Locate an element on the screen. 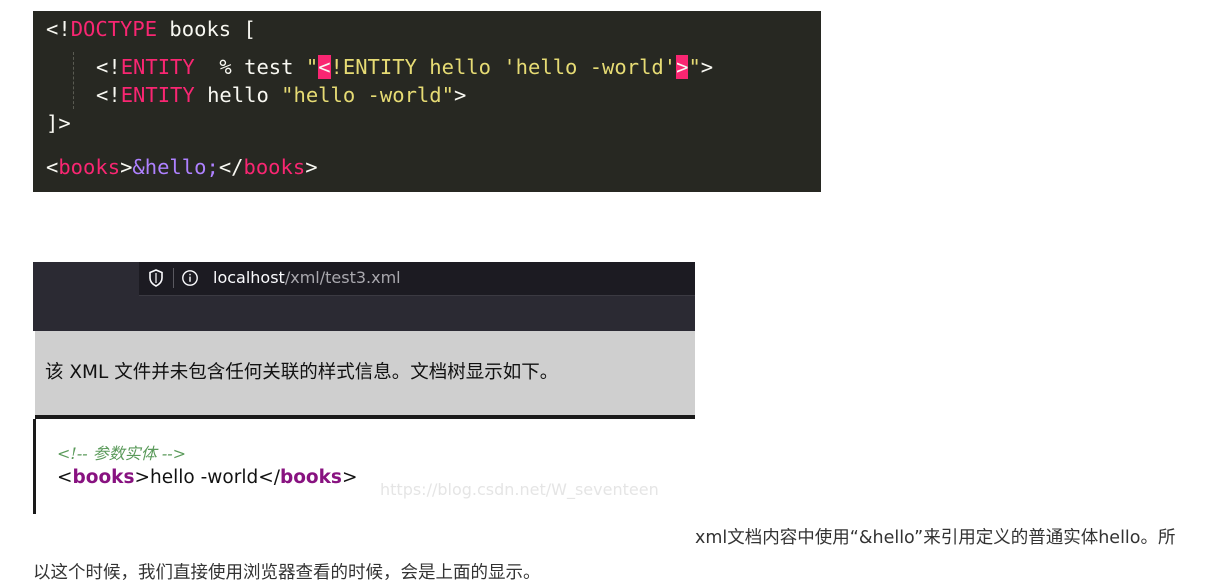 The image size is (1232, 587). code-line-close-doctype: ]> is located at coordinates (58, 123).